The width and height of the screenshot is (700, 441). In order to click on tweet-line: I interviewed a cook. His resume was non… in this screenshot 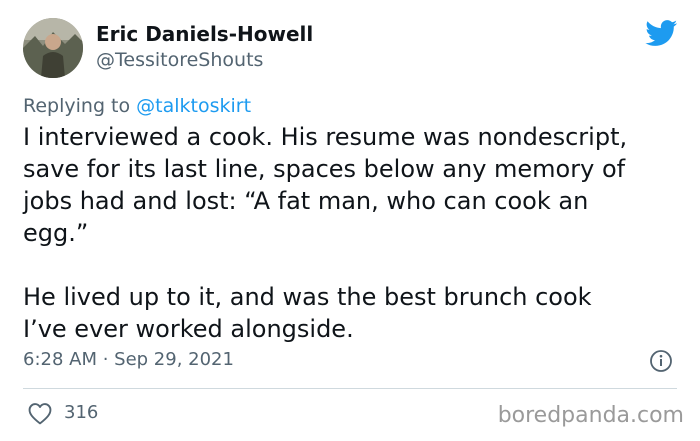, I will do `click(325, 137)`.